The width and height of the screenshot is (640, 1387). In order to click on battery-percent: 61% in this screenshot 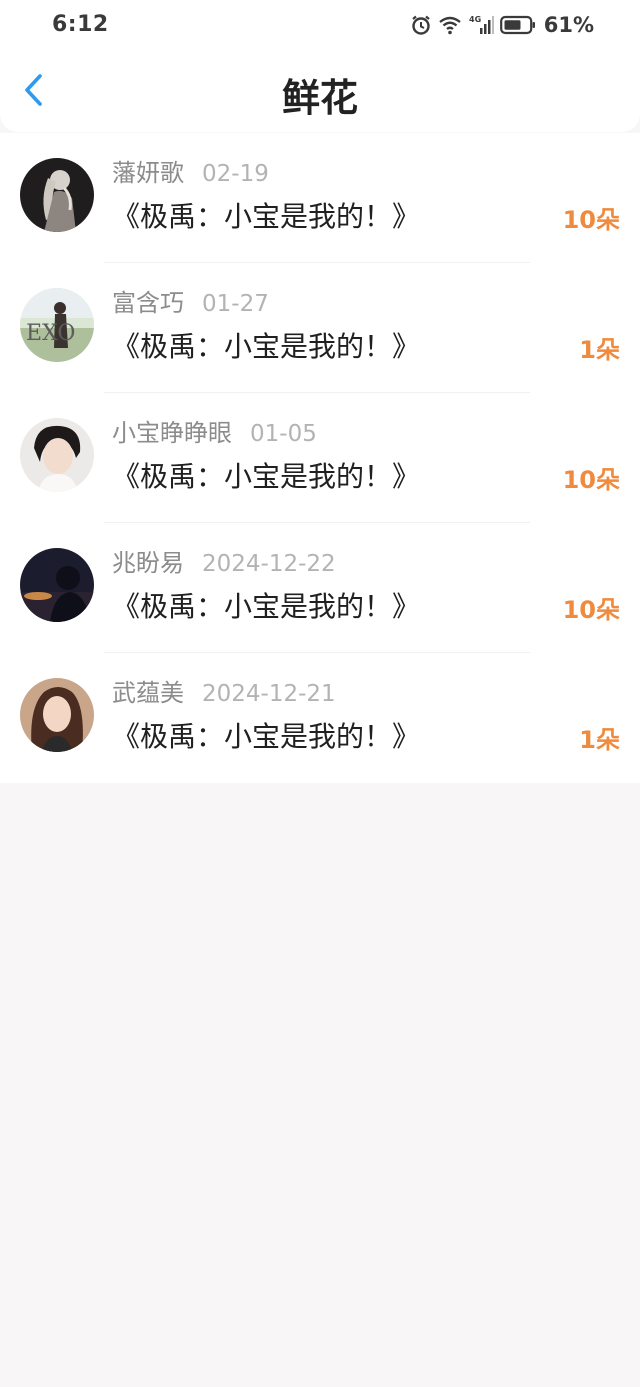, I will do `click(568, 25)`.